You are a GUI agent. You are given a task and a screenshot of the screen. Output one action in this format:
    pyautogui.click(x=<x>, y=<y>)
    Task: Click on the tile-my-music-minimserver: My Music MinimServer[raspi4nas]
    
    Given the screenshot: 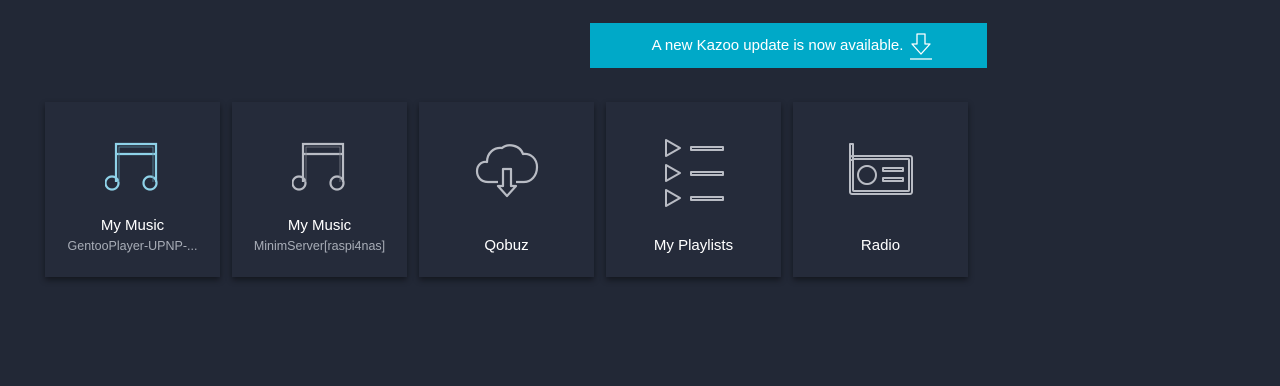 What is the action you would take?
    pyautogui.click(x=319, y=189)
    